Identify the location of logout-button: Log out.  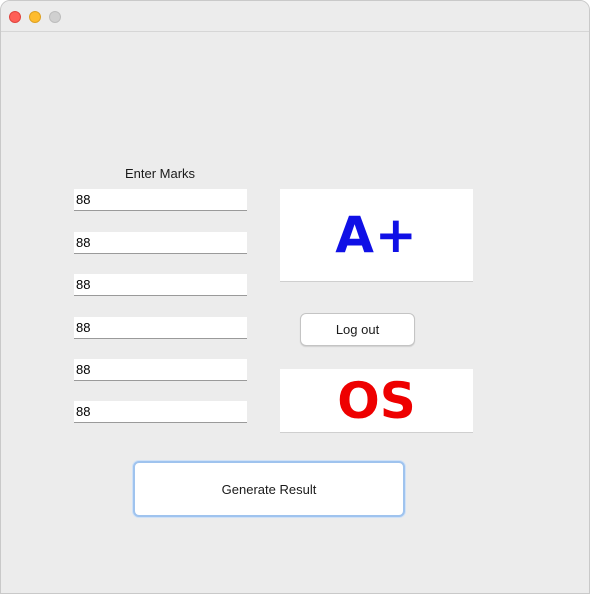
(357, 329).